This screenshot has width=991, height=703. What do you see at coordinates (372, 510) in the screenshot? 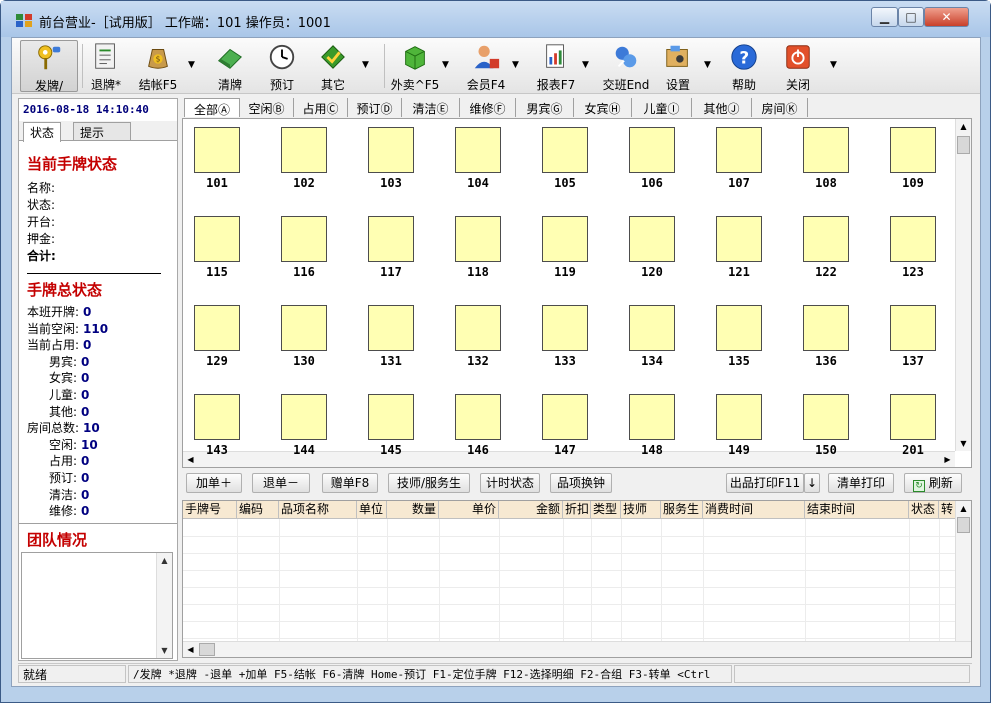
I see `column-header: 单位` at bounding box center [372, 510].